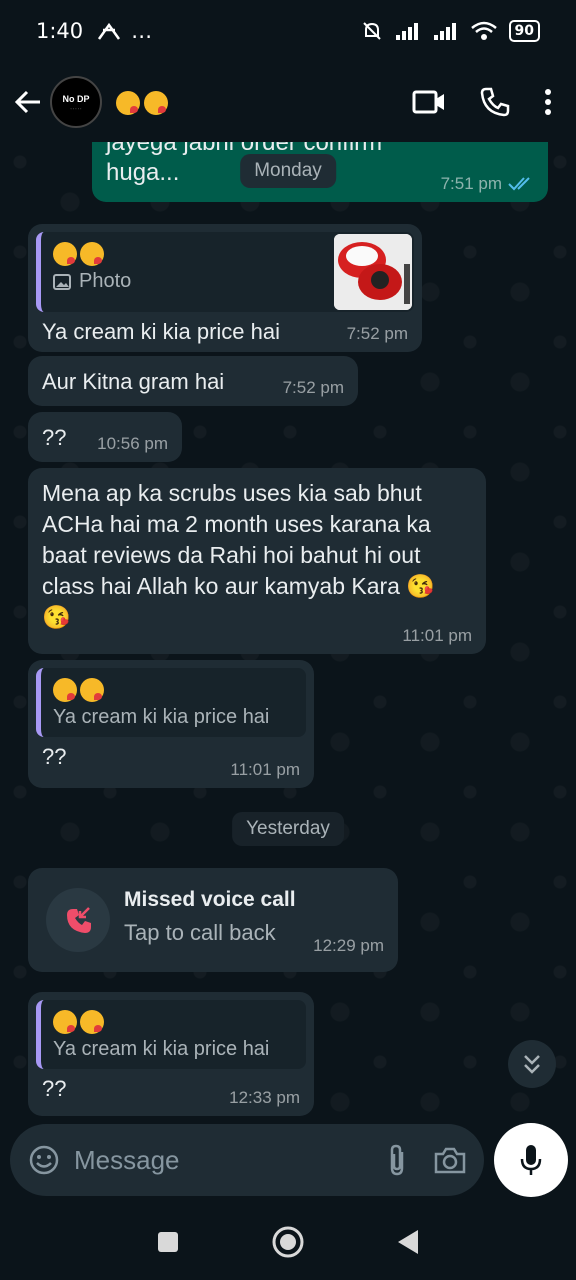 This screenshot has height=1280, width=576. Describe the element at coordinates (168, 1242) in the screenshot. I see `recents-icon` at that location.